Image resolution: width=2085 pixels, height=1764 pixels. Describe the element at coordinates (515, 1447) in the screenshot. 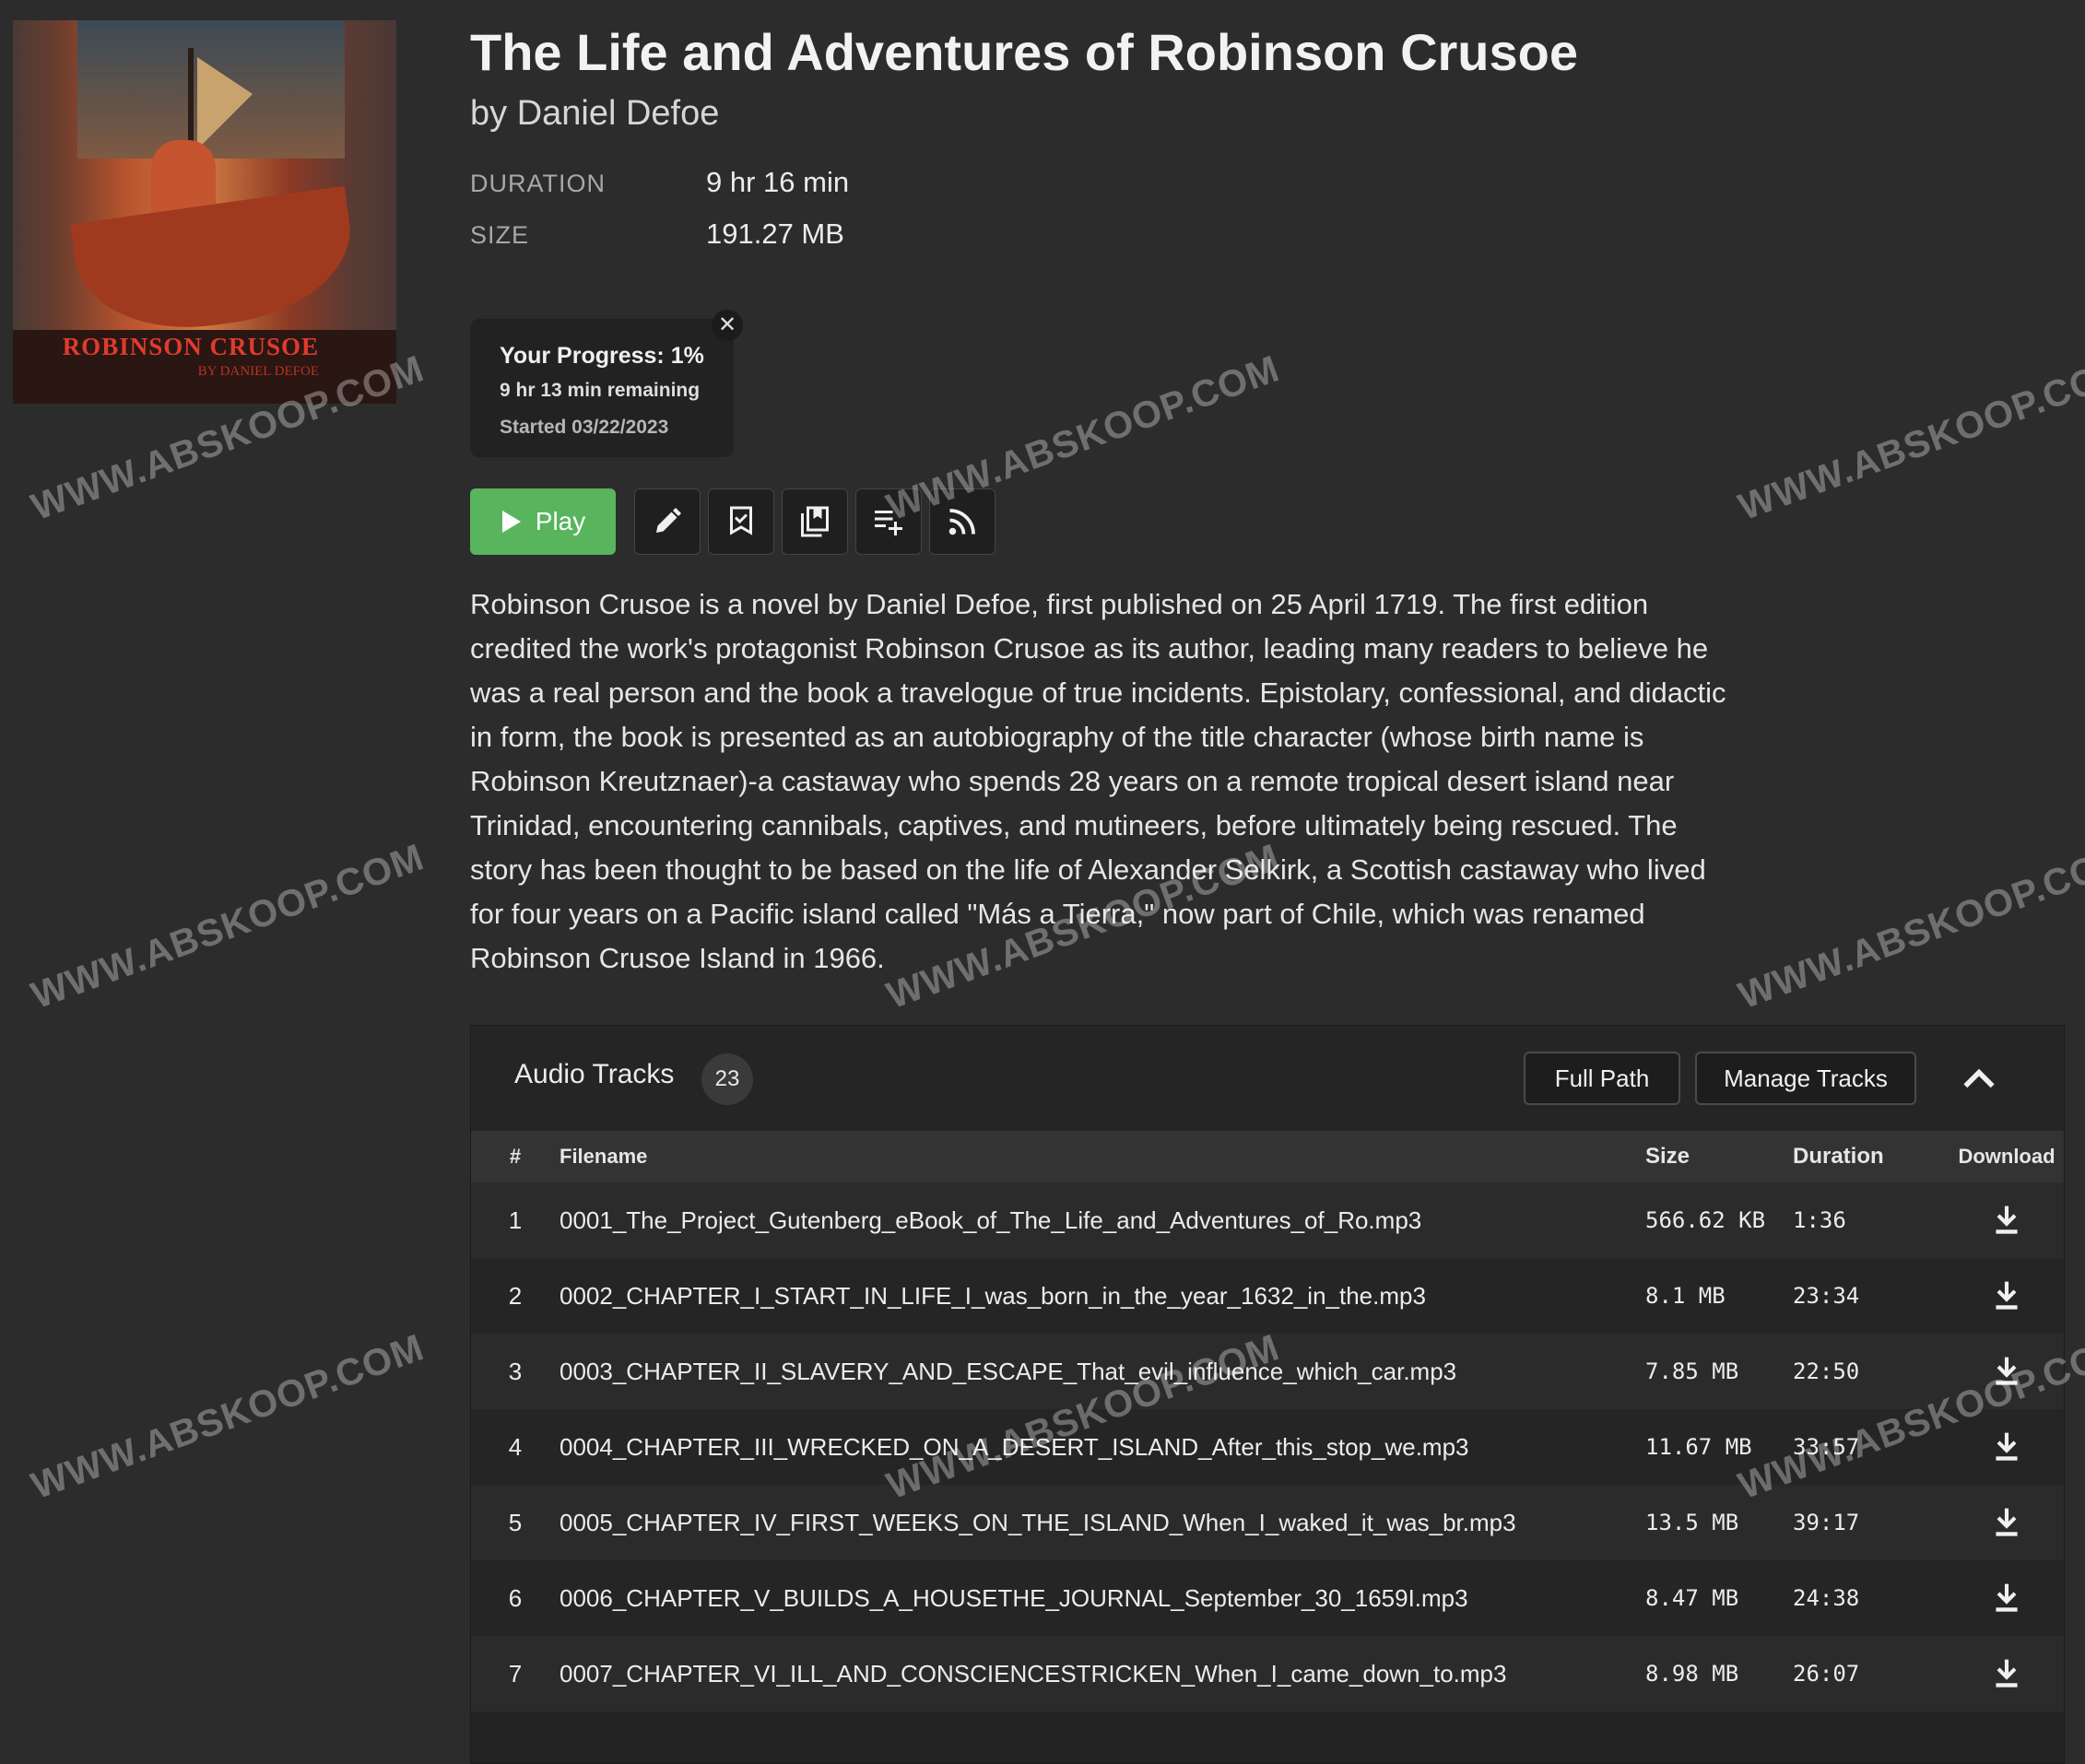

I see `track-number: 4` at that location.